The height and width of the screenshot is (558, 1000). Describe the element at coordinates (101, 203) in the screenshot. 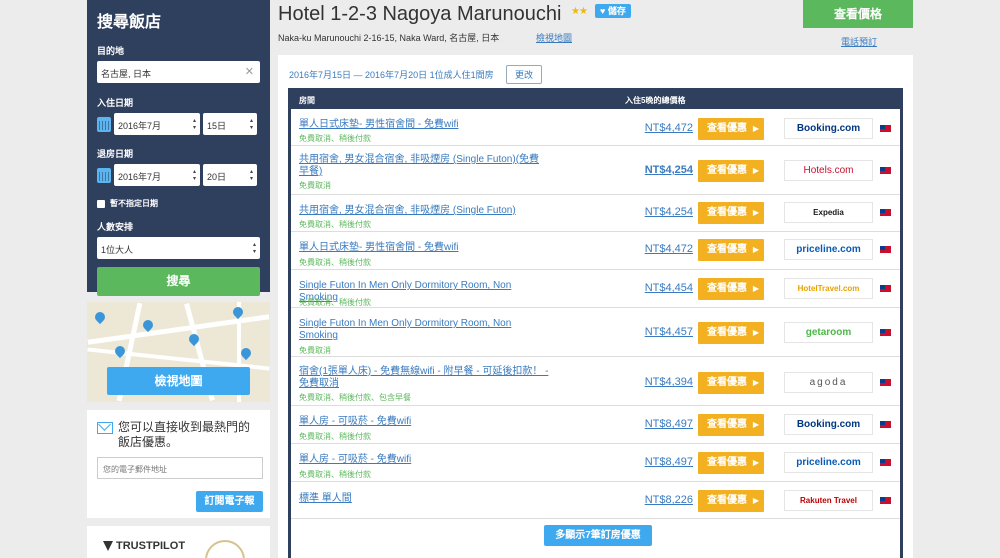

I see `no-date-checkbox` at that location.